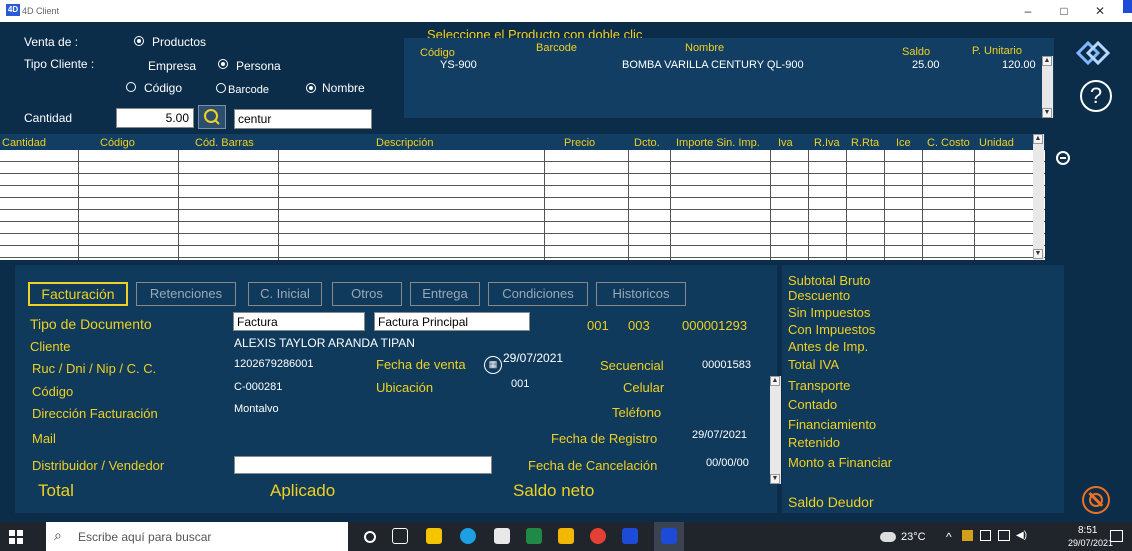 This screenshot has height=551, width=1132. Describe the element at coordinates (637, 412) in the screenshot. I see `telefono-label: Teléfono` at that location.